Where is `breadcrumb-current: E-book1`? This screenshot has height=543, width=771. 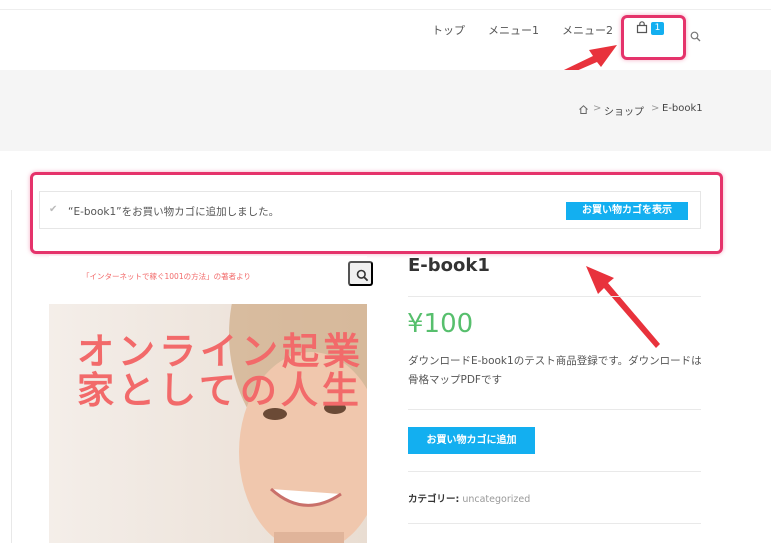
breadcrumb-current: E-book1 is located at coordinates (682, 108).